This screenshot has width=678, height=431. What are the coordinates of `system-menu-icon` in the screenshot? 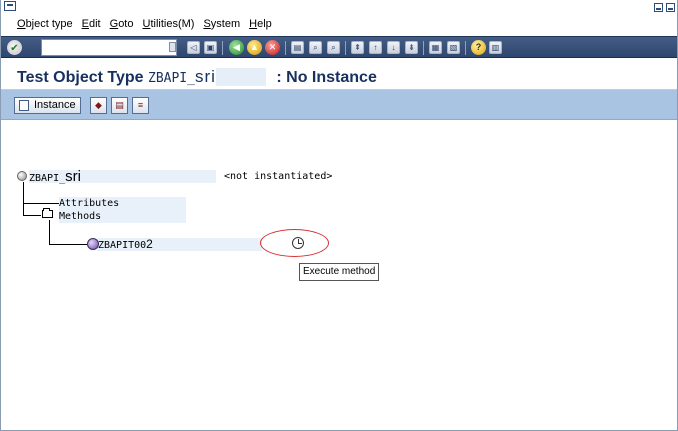 It's located at (10, 6).